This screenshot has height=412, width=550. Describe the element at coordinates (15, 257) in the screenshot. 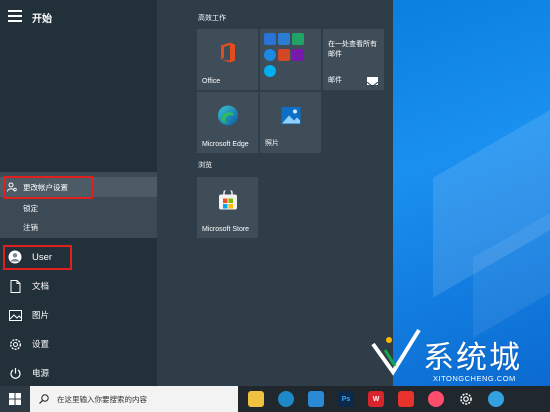

I see `avatar` at that location.